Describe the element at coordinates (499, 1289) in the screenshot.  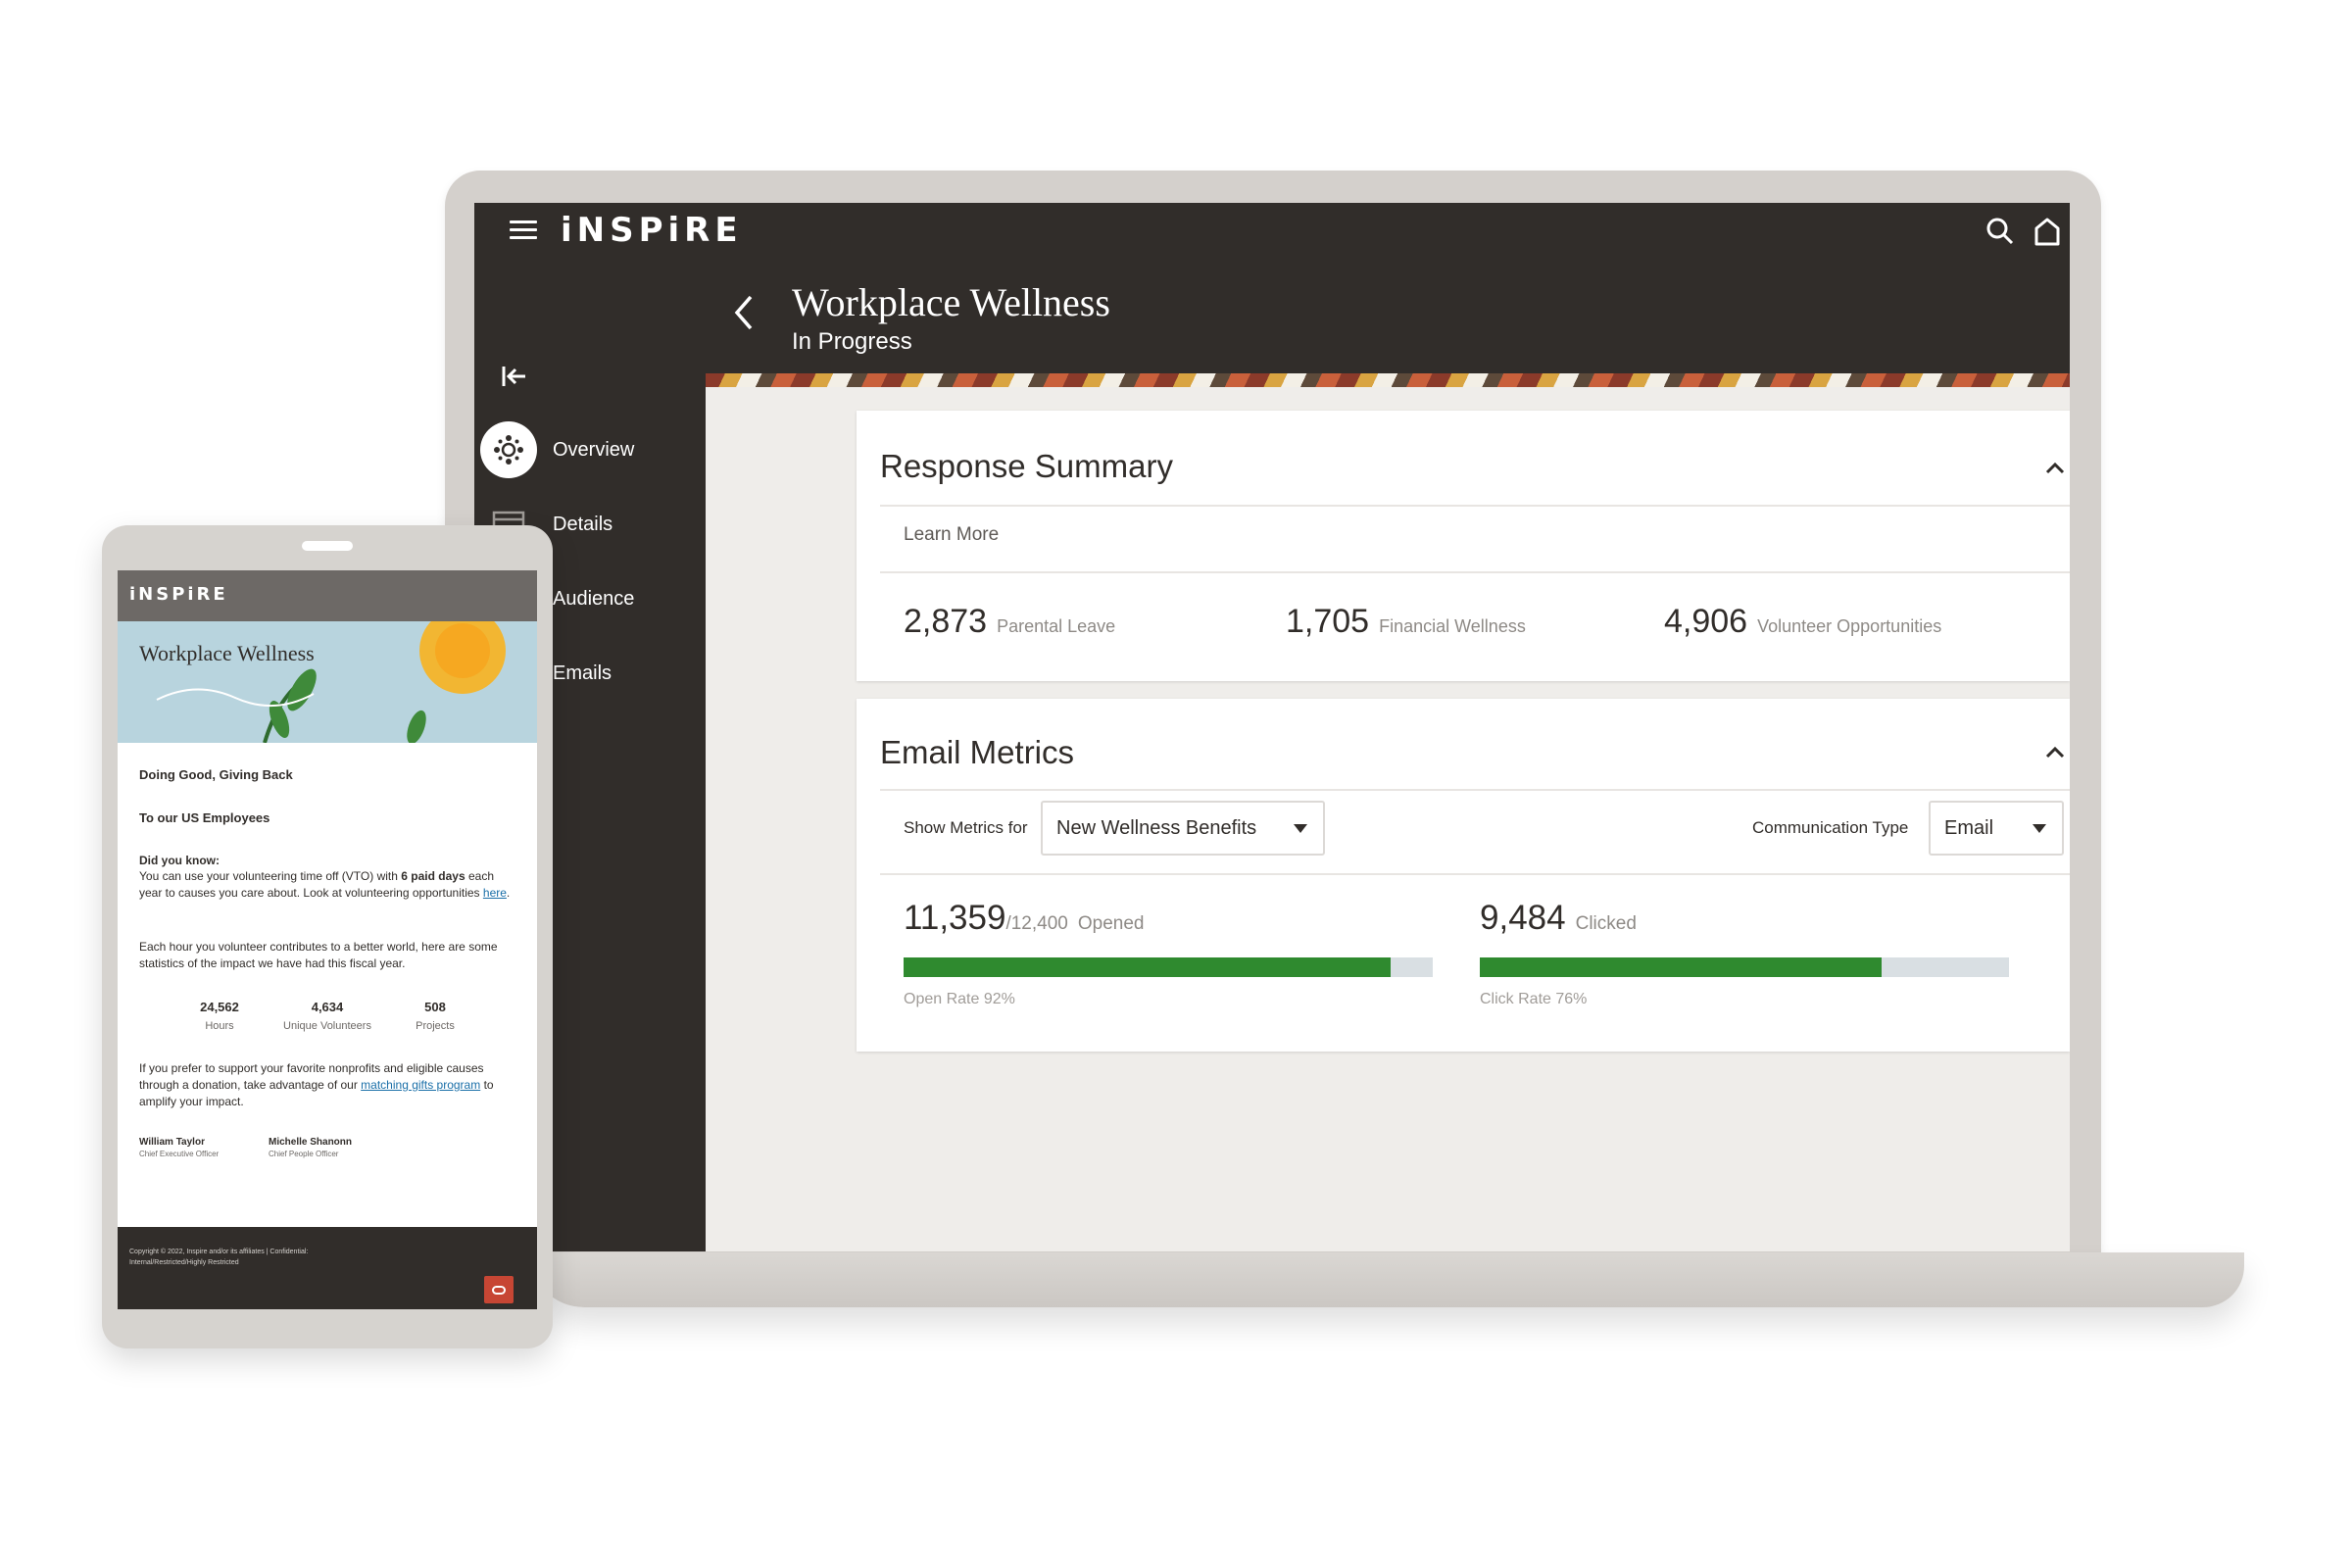
I see `brand-logo-icon` at that location.